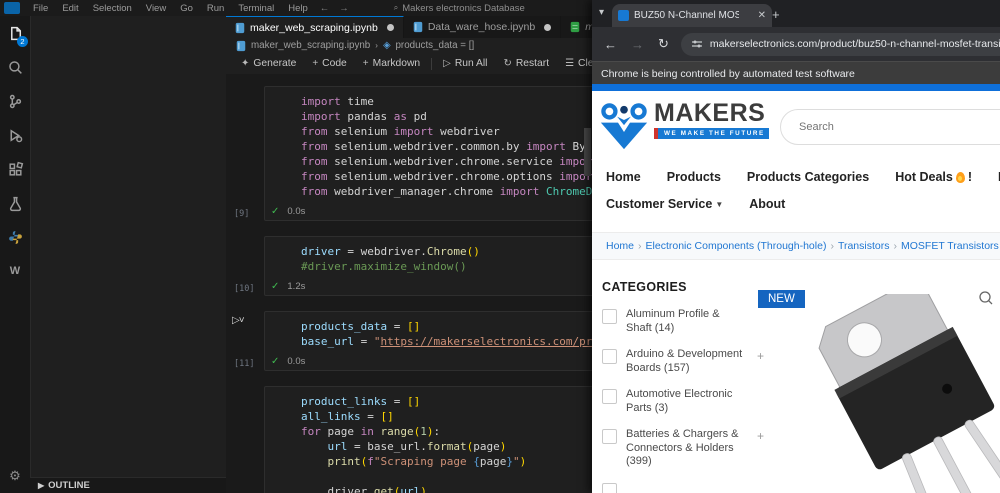 Image resolution: width=1000 pixels, height=493 pixels. What do you see at coordinates (933, 177) in the screenshot?
I see `nav-item-hot-deals: Hot Deals!` at bounding box center [933, 177].